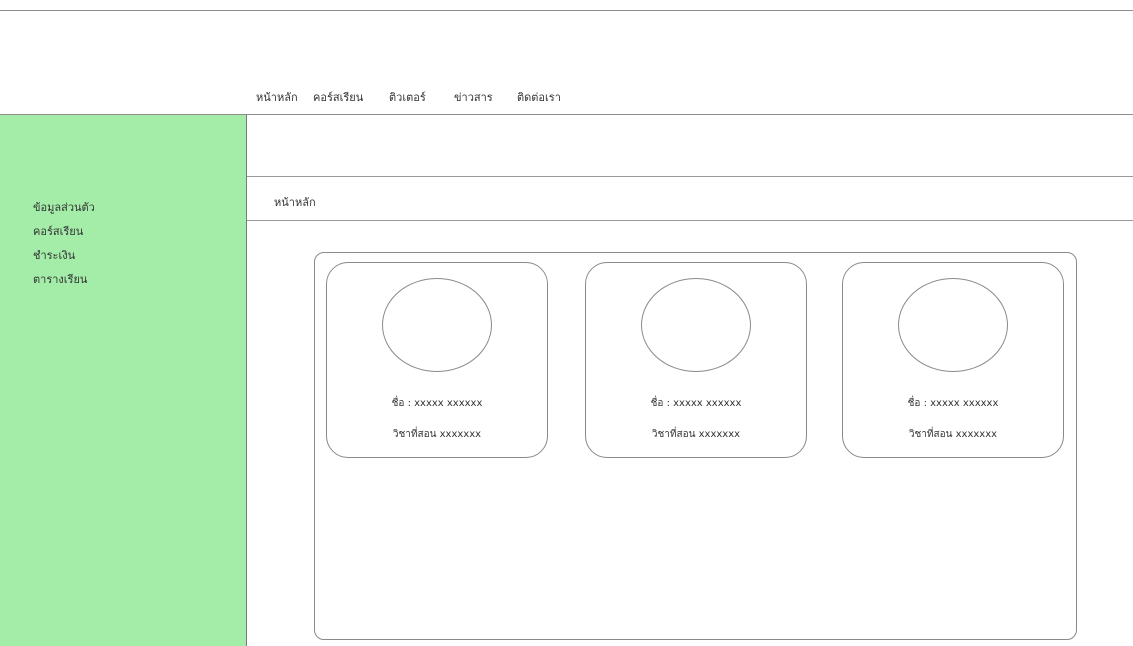  I want to click on nav-item-home: หน้าหลัก, so click(277, 97).